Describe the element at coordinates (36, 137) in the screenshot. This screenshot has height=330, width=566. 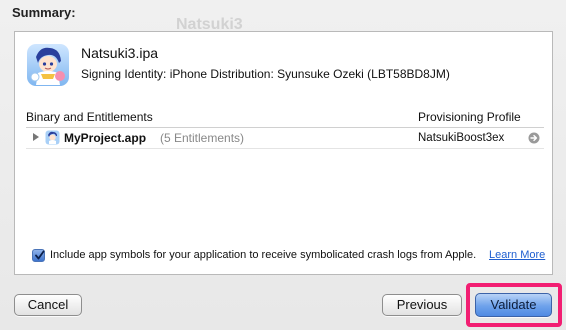
I see `disclosure-triangle-icon` at that location.